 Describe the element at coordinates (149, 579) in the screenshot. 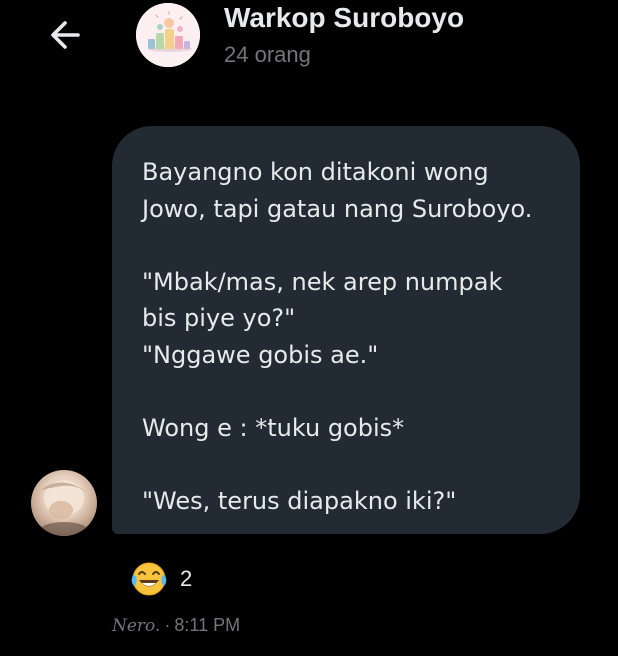

I see `face-with-tears-of-joy-icon` at that location.